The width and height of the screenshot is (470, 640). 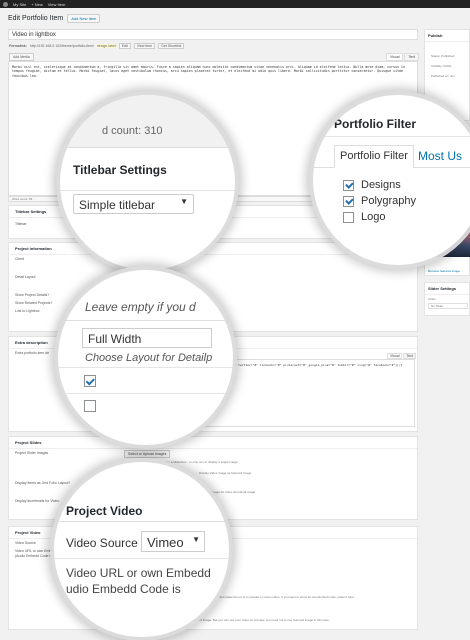 What do you see at coordinates (447, 289) in the screenshot?
I see `slider-settings-title: Slider Settings` at bounding box center [447, 289].